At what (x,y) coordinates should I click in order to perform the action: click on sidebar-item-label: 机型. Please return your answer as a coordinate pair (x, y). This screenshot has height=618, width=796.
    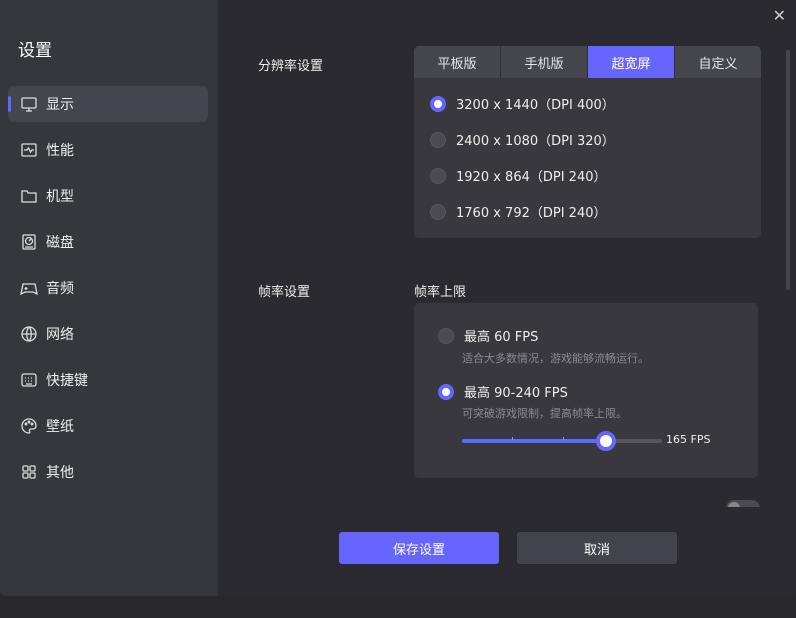
    Looking at the image, I should click on (60, 197).